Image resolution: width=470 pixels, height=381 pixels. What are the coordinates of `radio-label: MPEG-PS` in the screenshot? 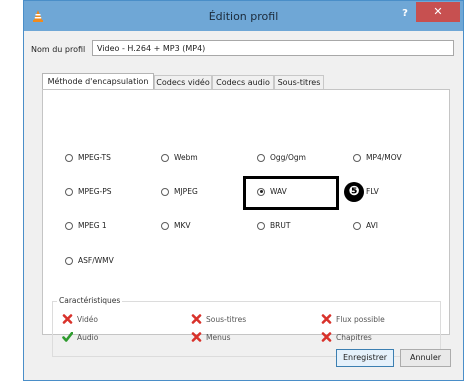 It's located at (95, 191).